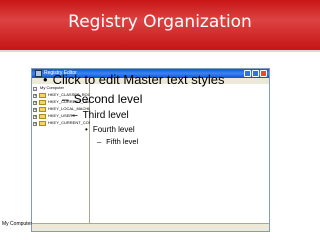  I want to click on bullet-level-1: • Click to edit Master text styles, so click(134, 79).